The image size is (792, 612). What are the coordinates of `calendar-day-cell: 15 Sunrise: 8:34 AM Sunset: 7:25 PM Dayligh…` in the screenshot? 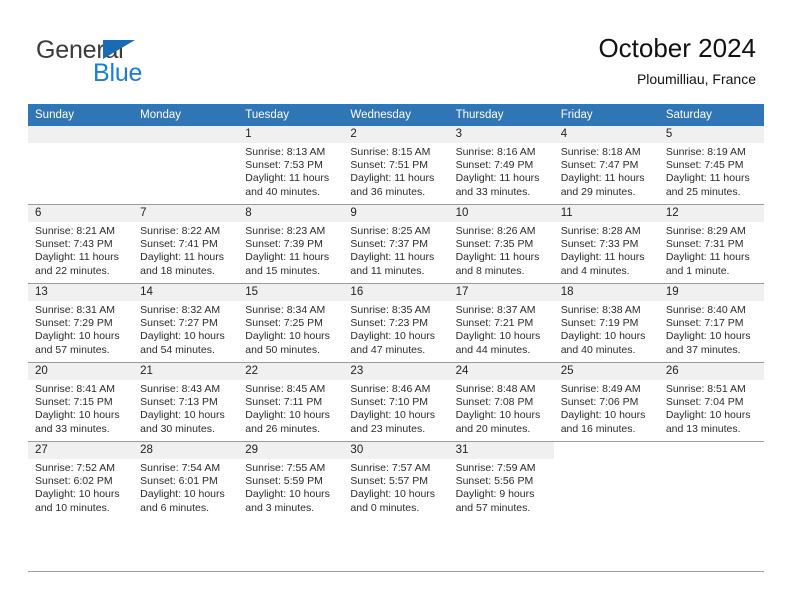 It's located at (291, 323).